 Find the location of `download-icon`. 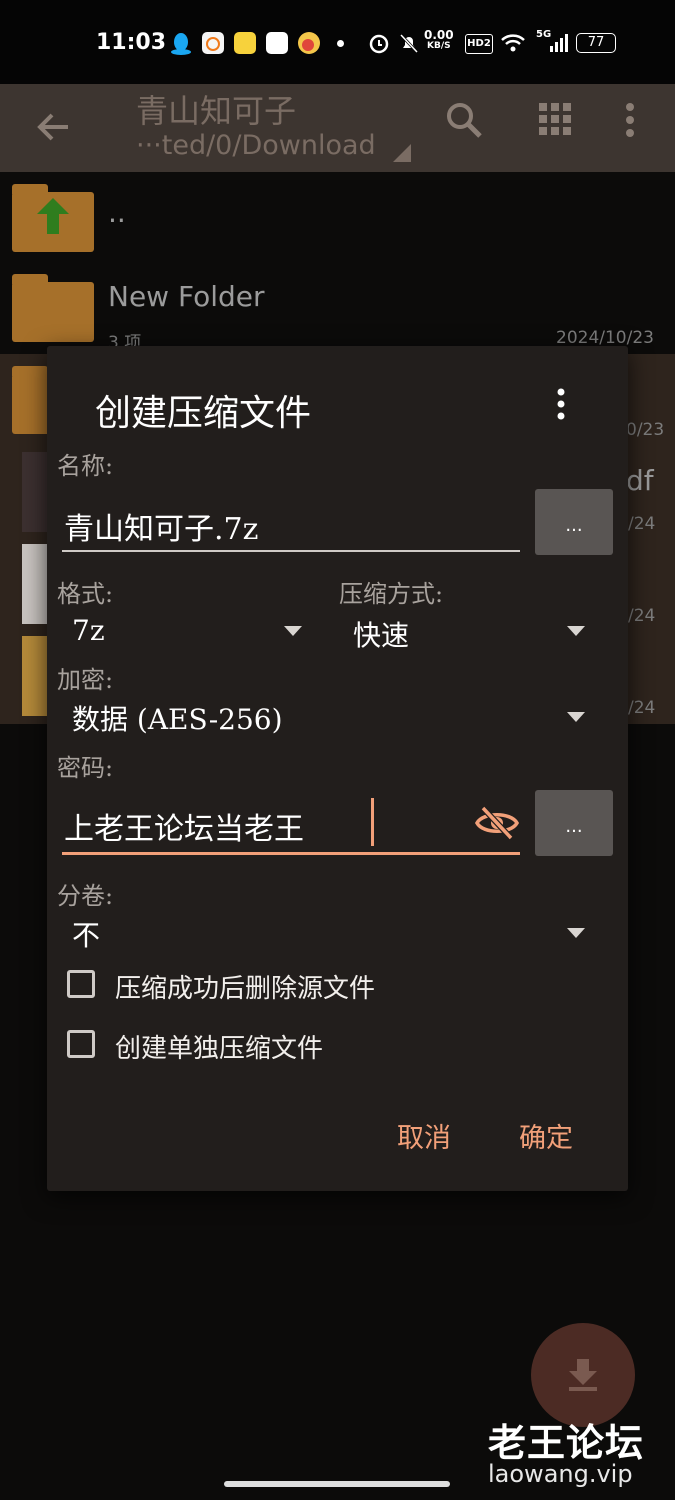

download-icon is located at coordinates (583, 1376).